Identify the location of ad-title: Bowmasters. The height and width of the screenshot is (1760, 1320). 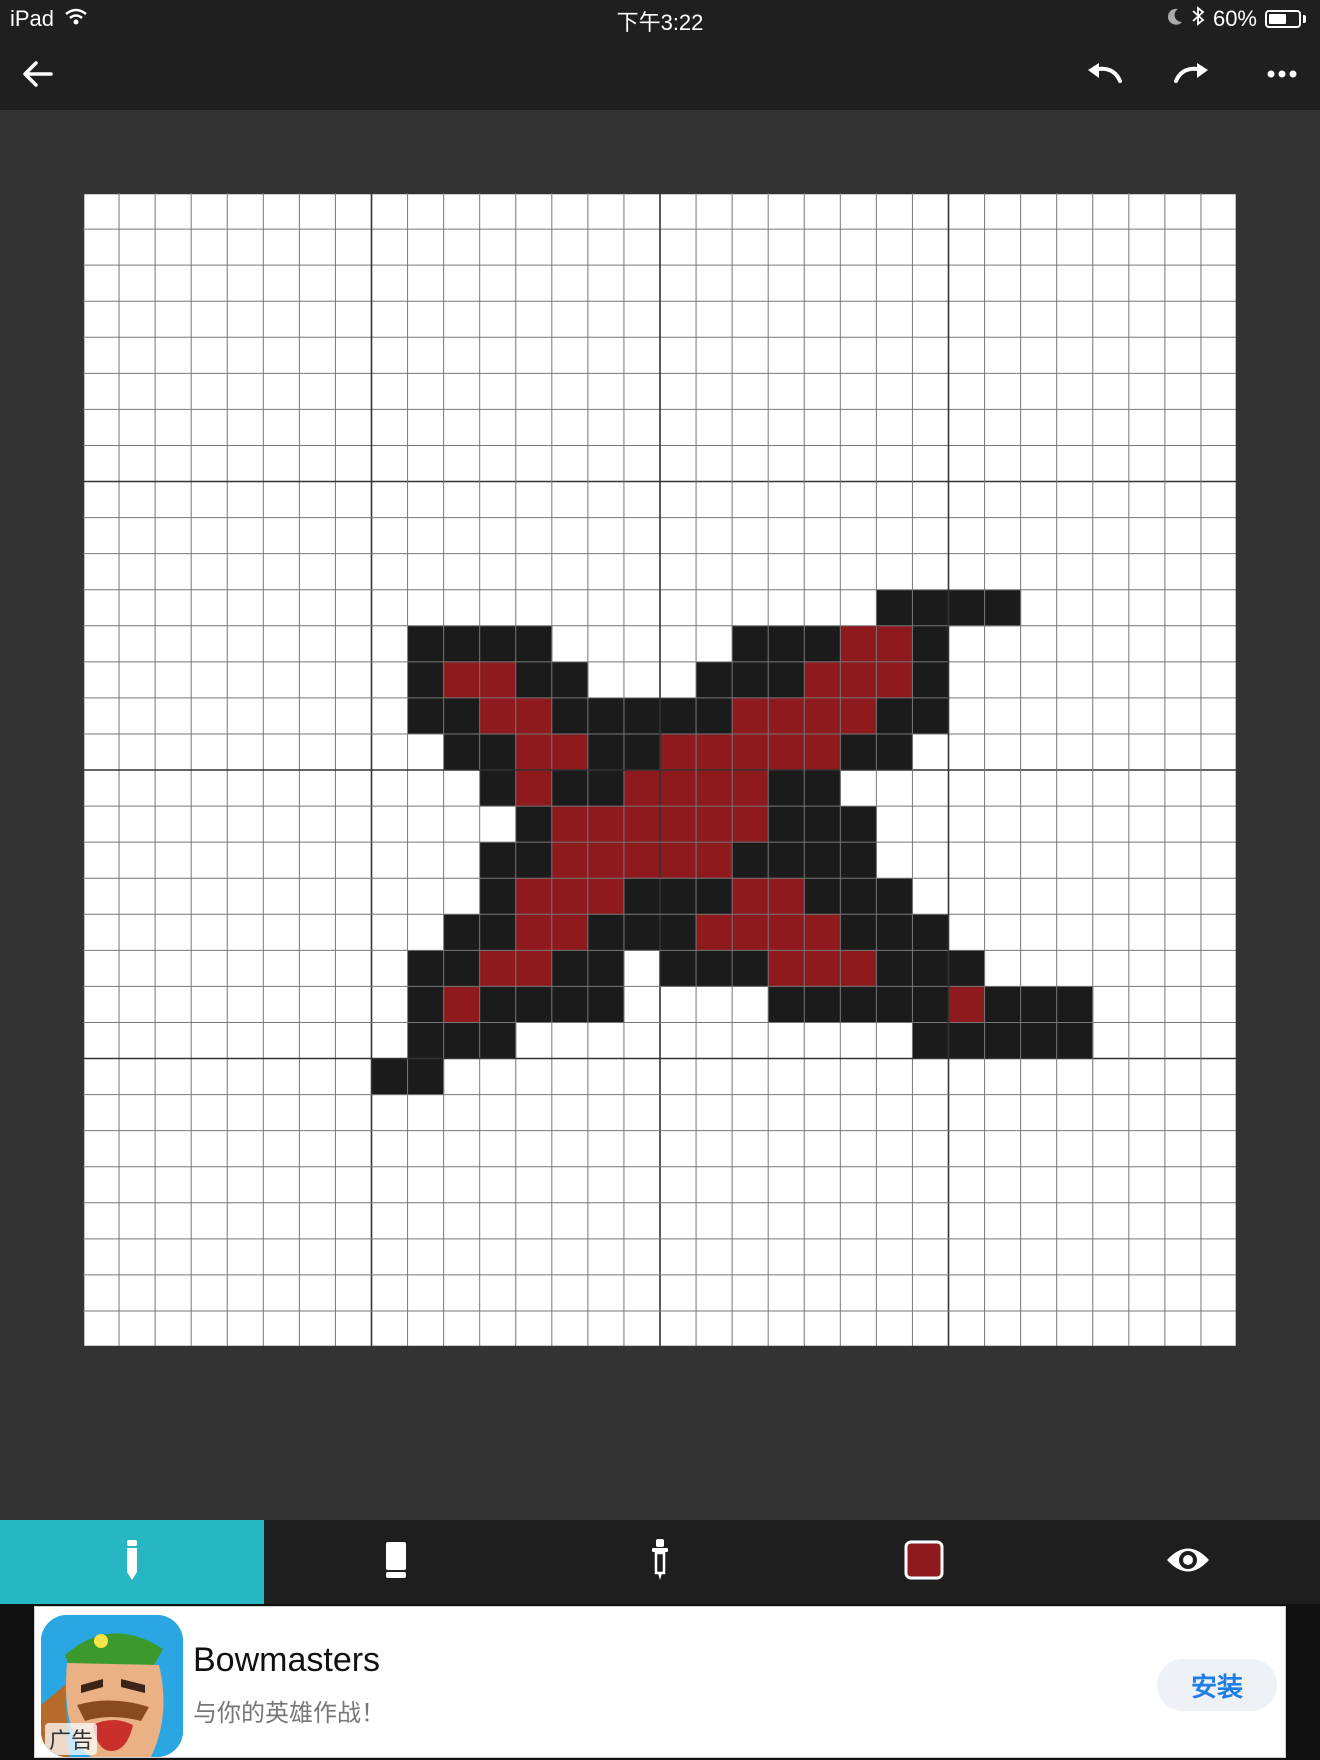
(286, 1660).